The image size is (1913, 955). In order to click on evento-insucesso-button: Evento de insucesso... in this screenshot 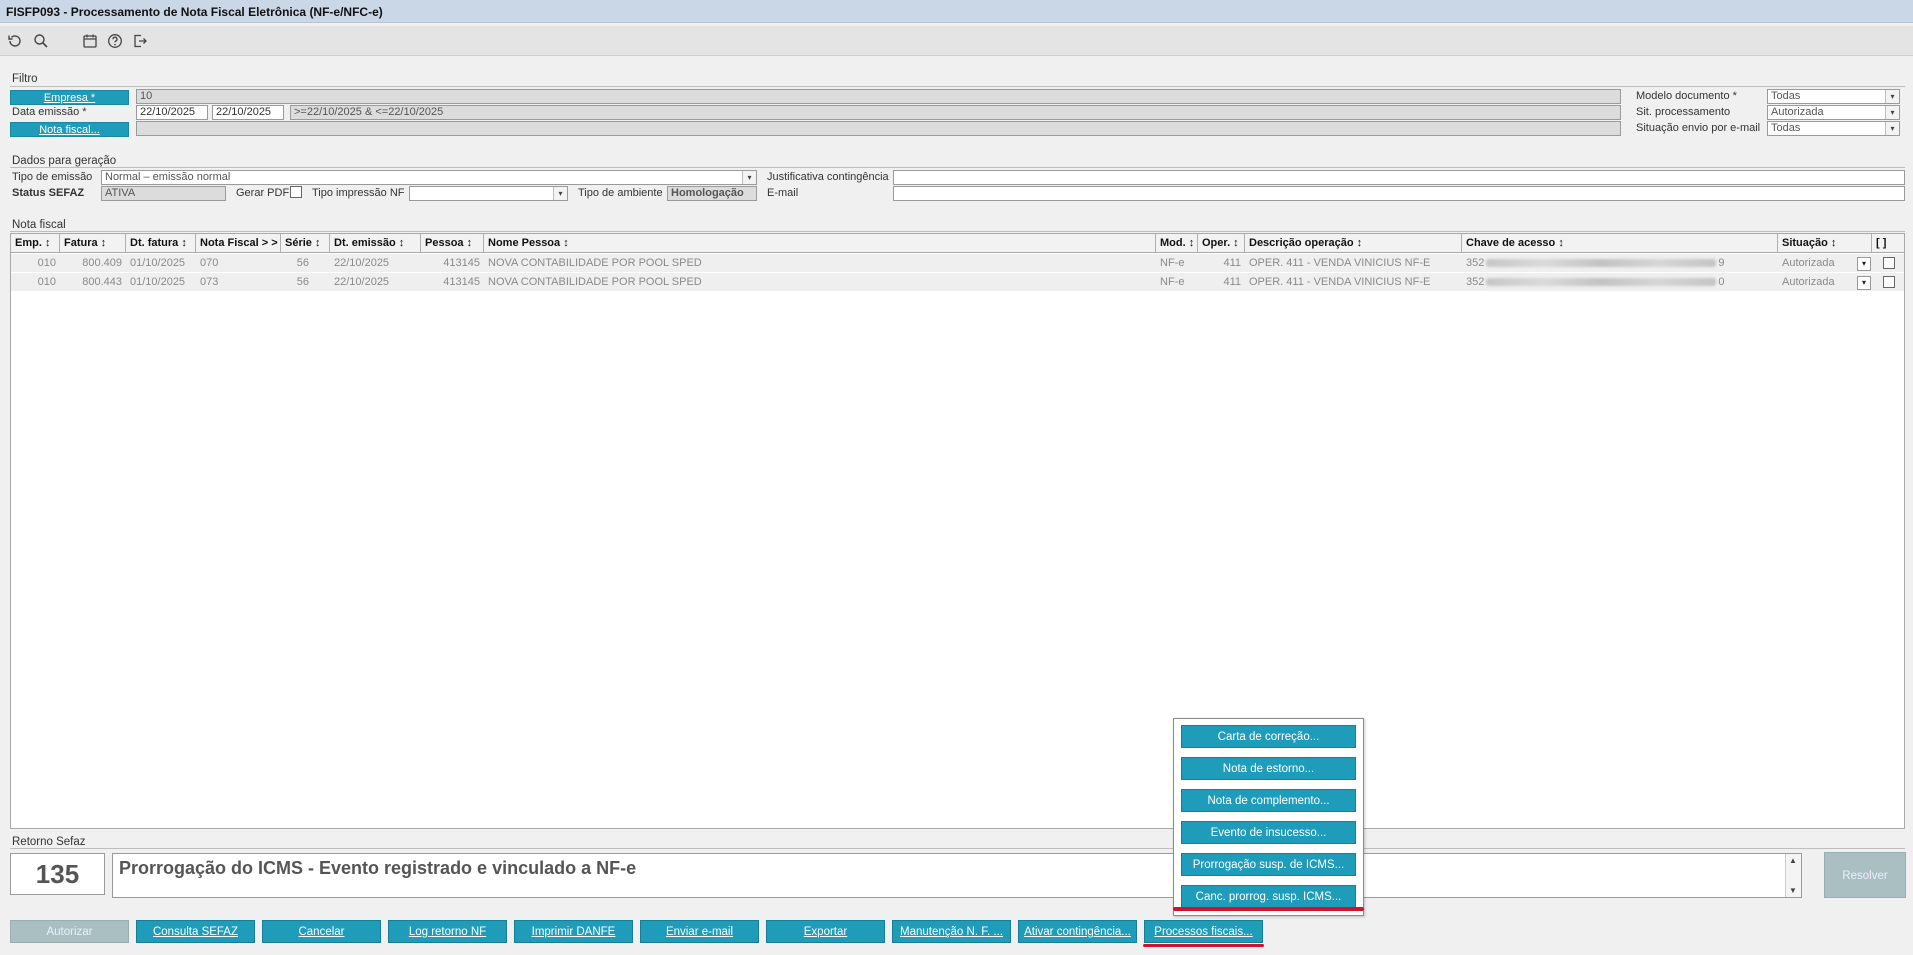, I will do `click(1268, 832)`.